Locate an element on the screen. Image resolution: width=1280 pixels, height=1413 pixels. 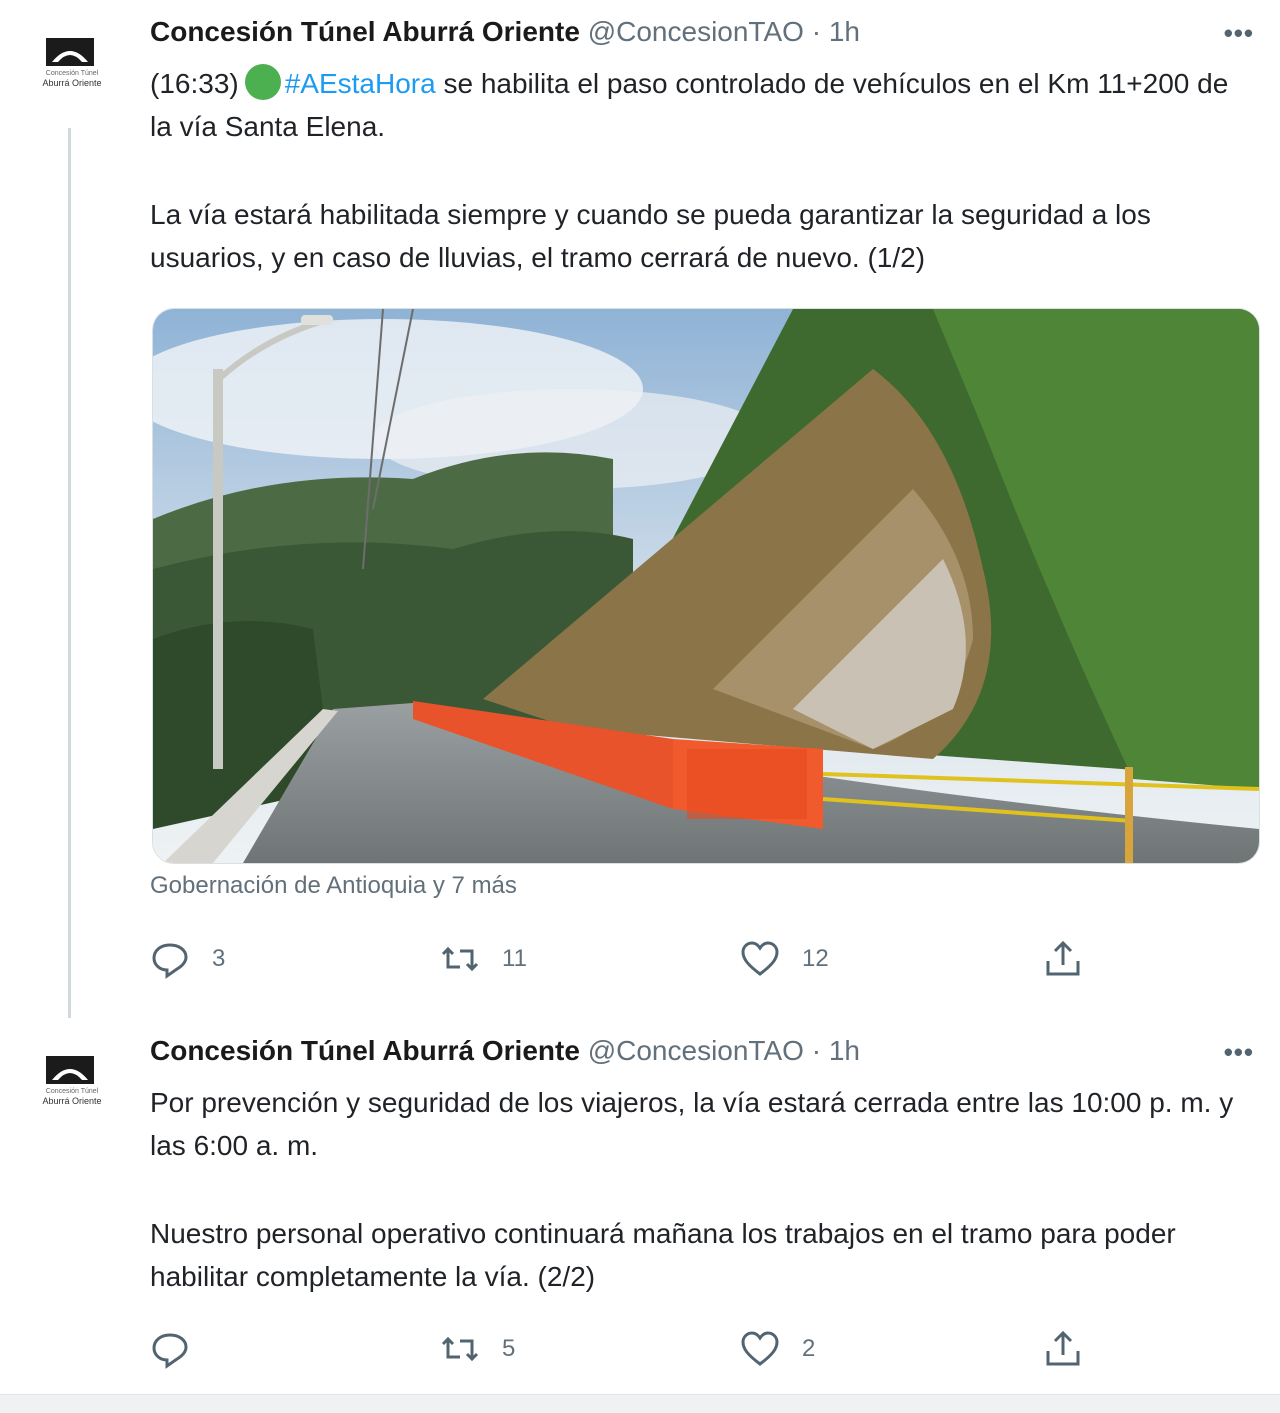
reply-button is located at coordinates (181, 1349).